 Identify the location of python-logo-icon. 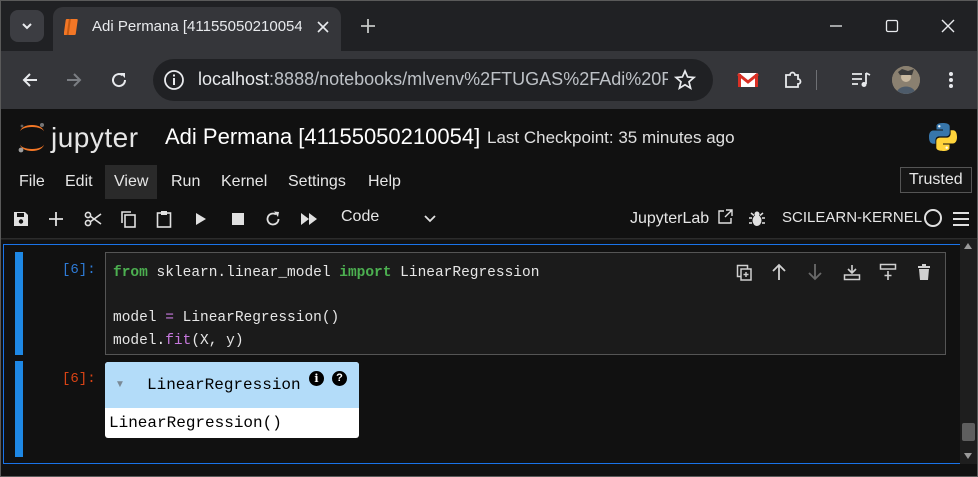
(943, 137).